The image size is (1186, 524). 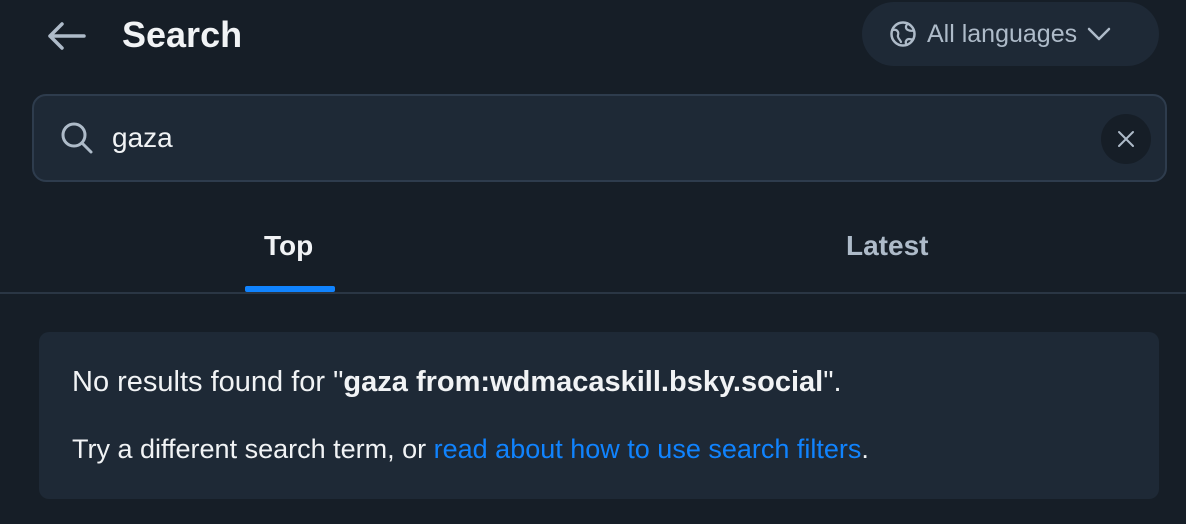 What do you see at coordinates (288, 246) in the screenshot?
I see `tab-top: Top` at bounding box center [288, 246].